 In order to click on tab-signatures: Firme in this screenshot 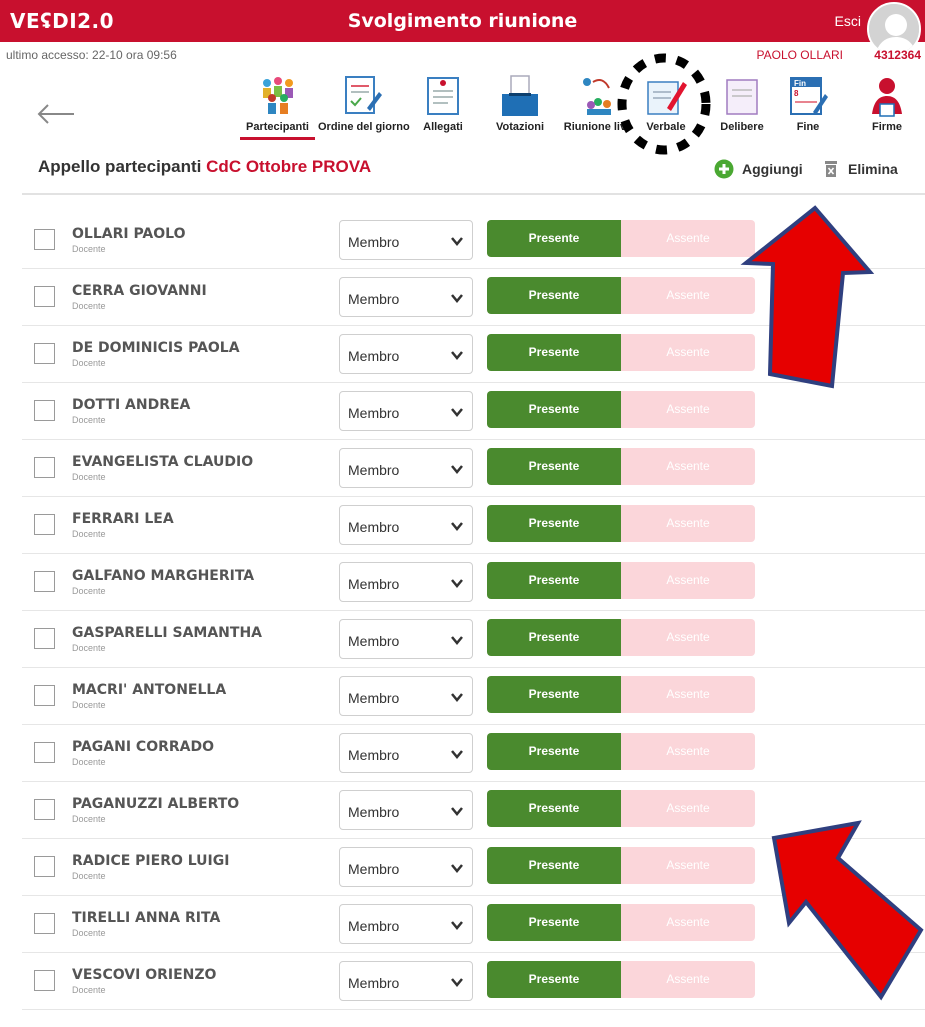, I will do `click(887, 105)`.